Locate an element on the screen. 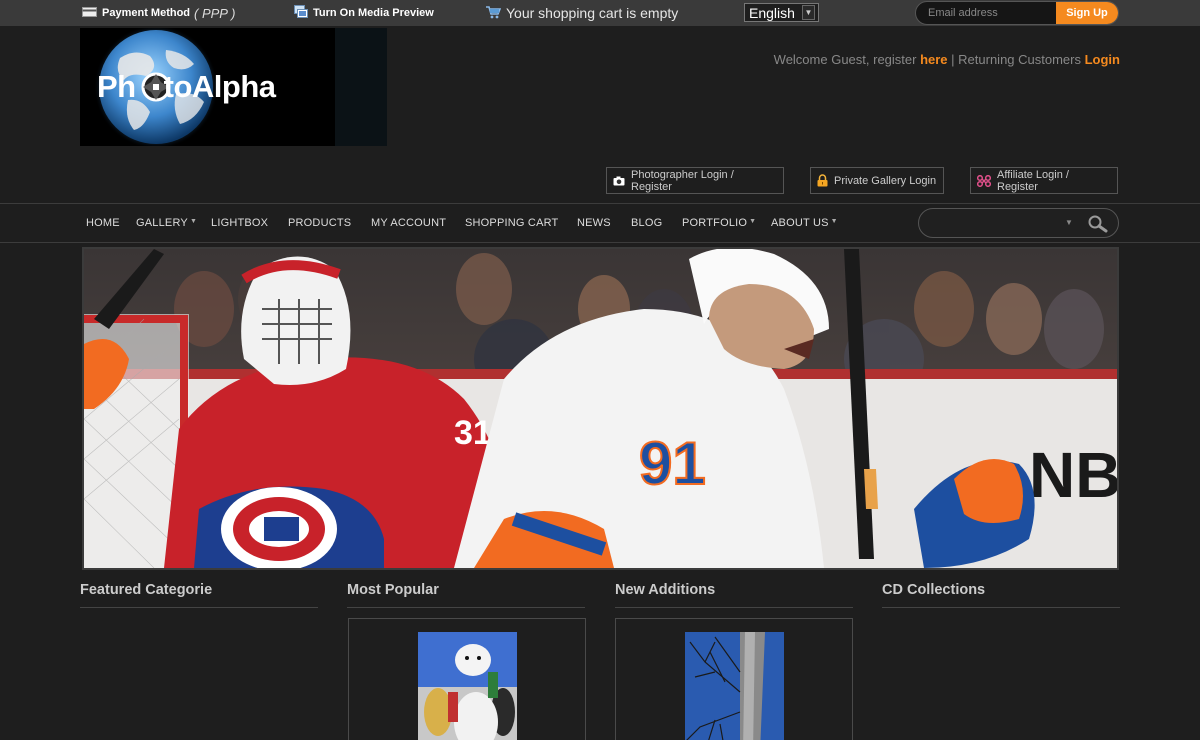 Image resolution: width=1200 pixels, height=740 pixels. nav-my-account-label: MY ACCOUNT is located at coordinates (409, 223).